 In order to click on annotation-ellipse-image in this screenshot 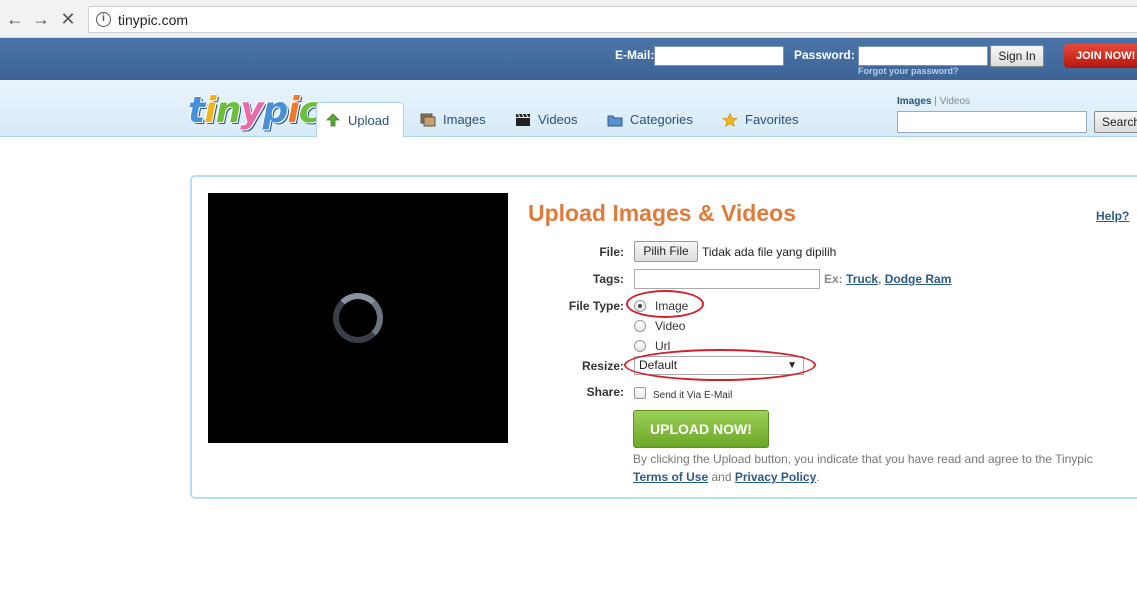, I will do `click(665, 304)`.